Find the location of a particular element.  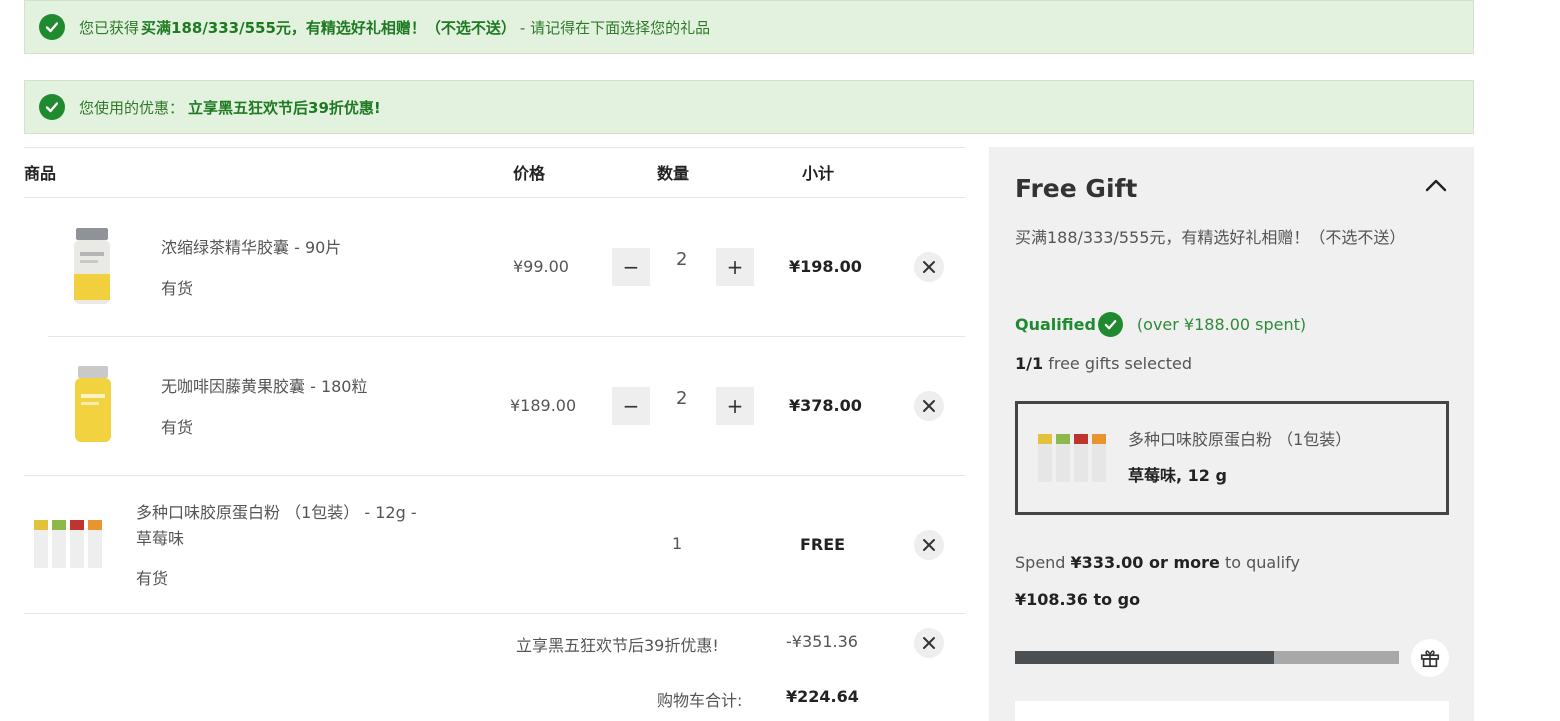

free-gift-description: 买满188/333/555元，有精选好礼相赠！（不选不送） is located at coordinates (1210, 237).